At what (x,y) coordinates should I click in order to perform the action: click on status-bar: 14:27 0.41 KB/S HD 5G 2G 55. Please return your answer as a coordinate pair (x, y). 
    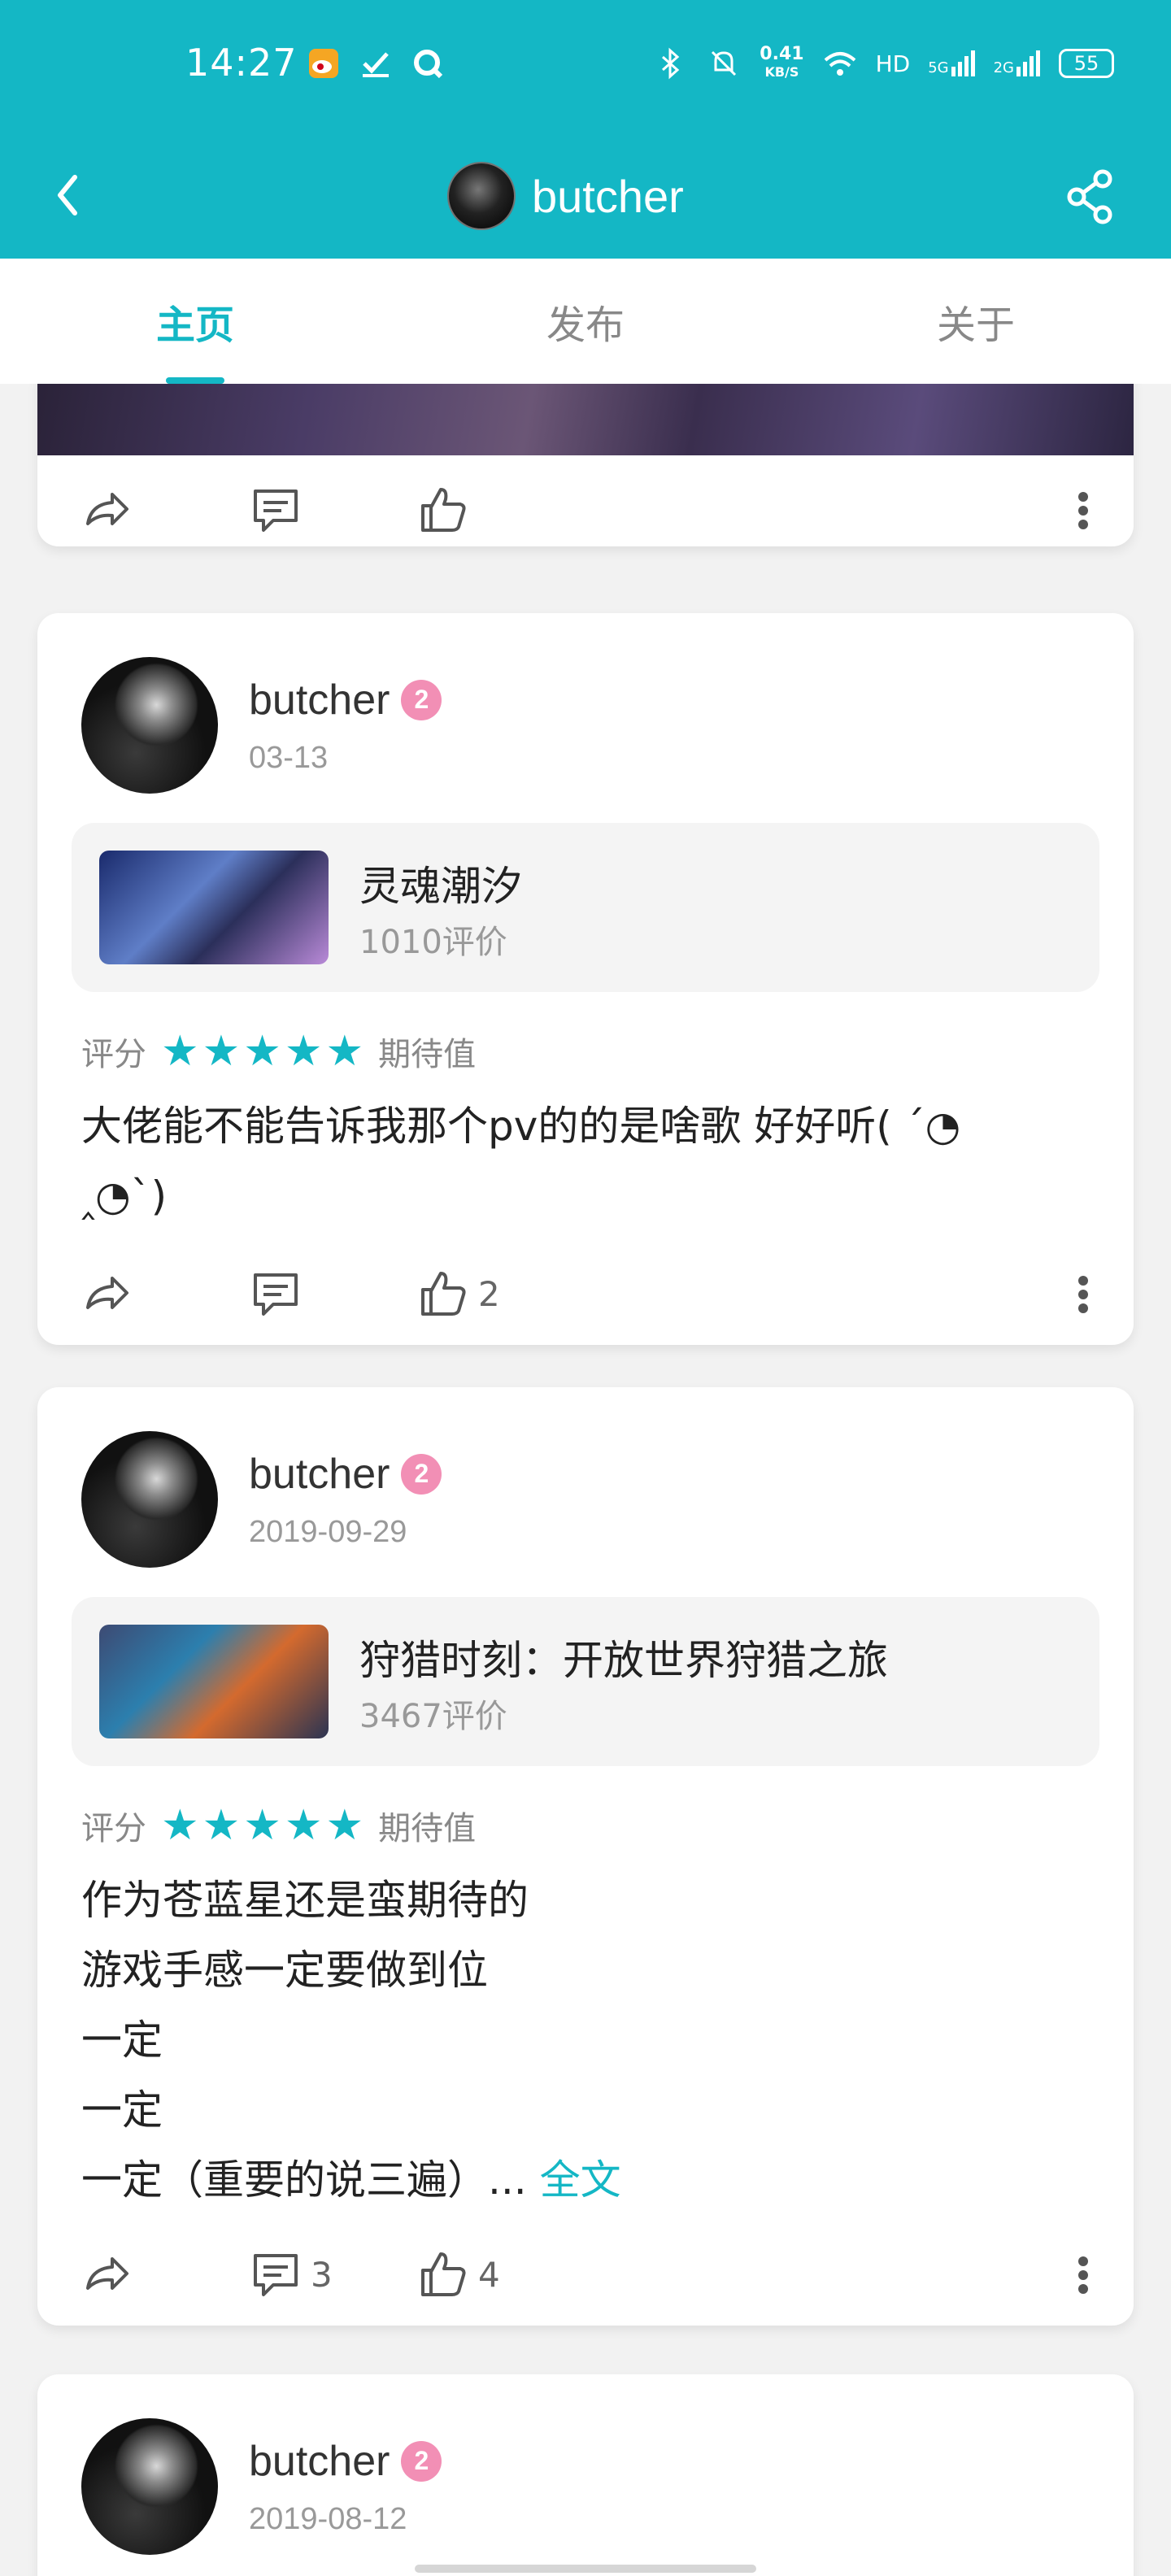
    Looking at the image, I should click on (585, 65).